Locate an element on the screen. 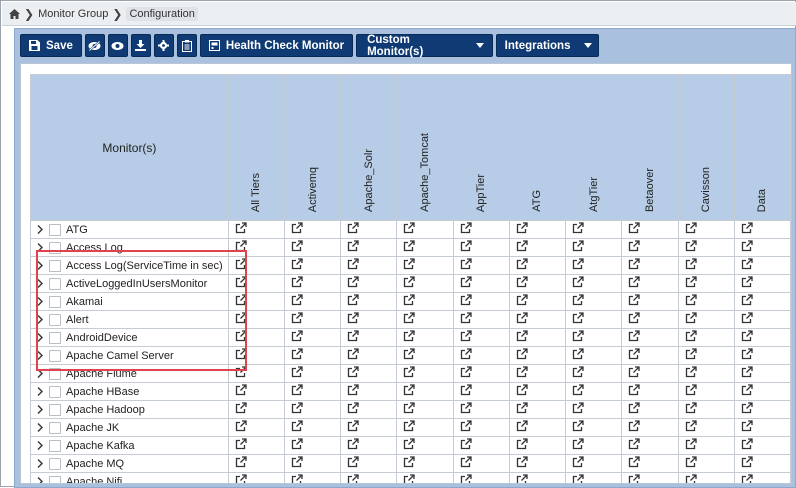  integrations-dropdown: Integrations is located at coordinates (548, 45).